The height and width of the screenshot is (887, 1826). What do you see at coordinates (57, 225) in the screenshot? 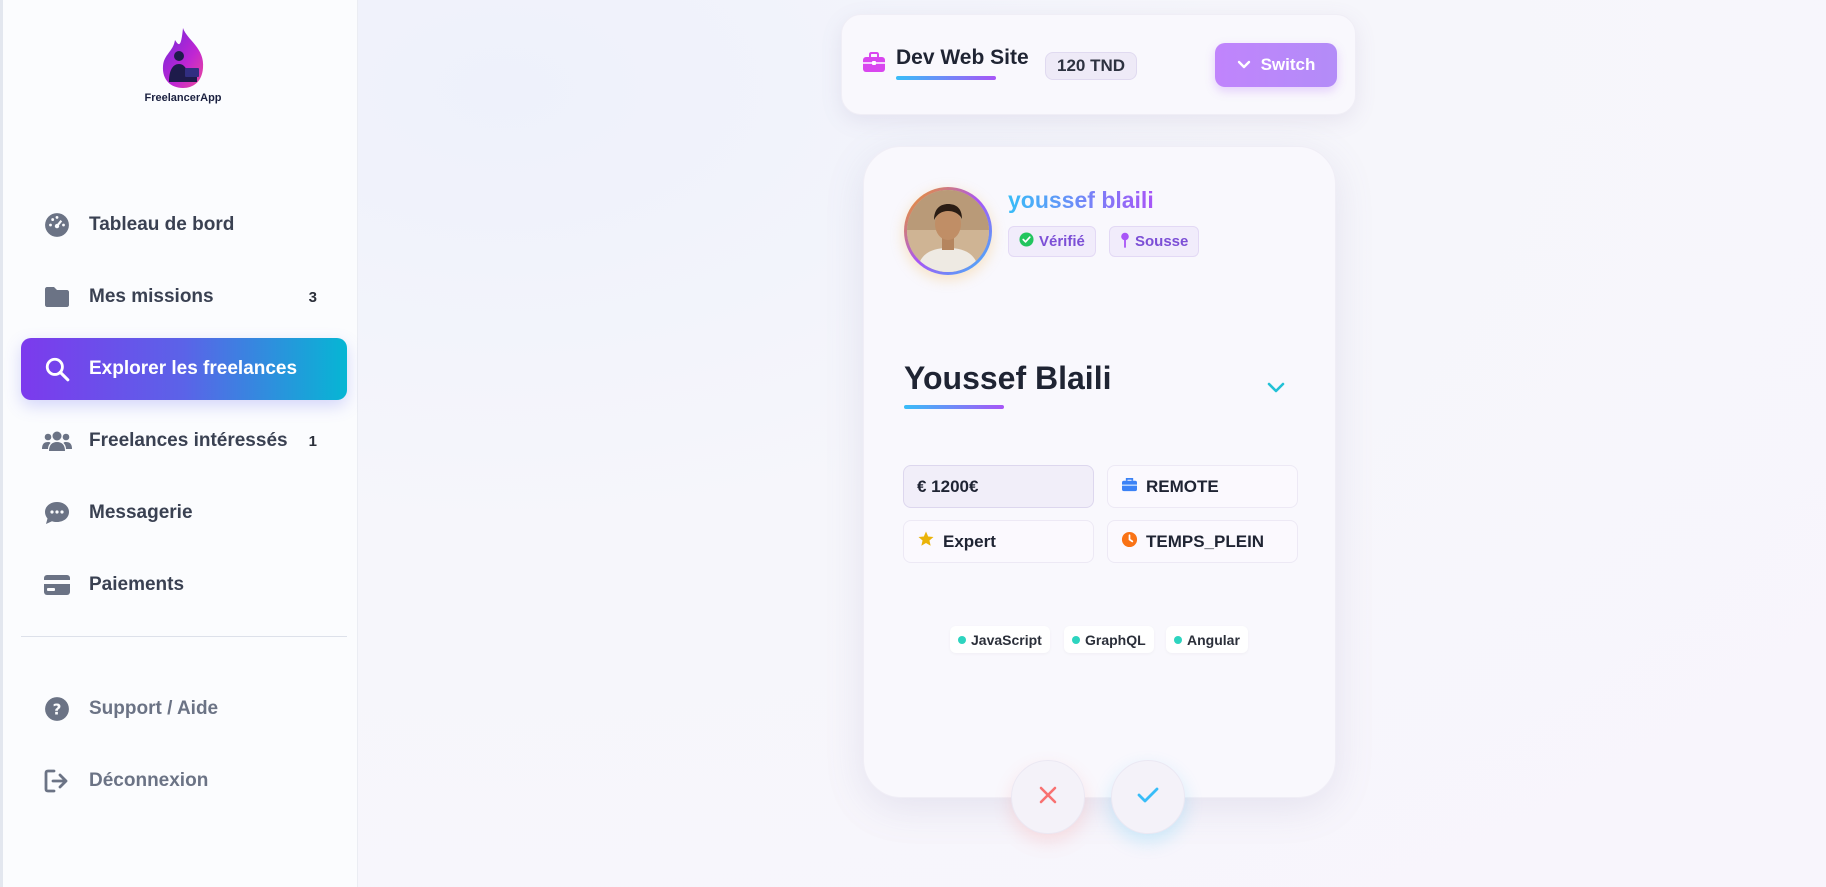
I see `dashboard-icon` at bounding box center [57, 225].